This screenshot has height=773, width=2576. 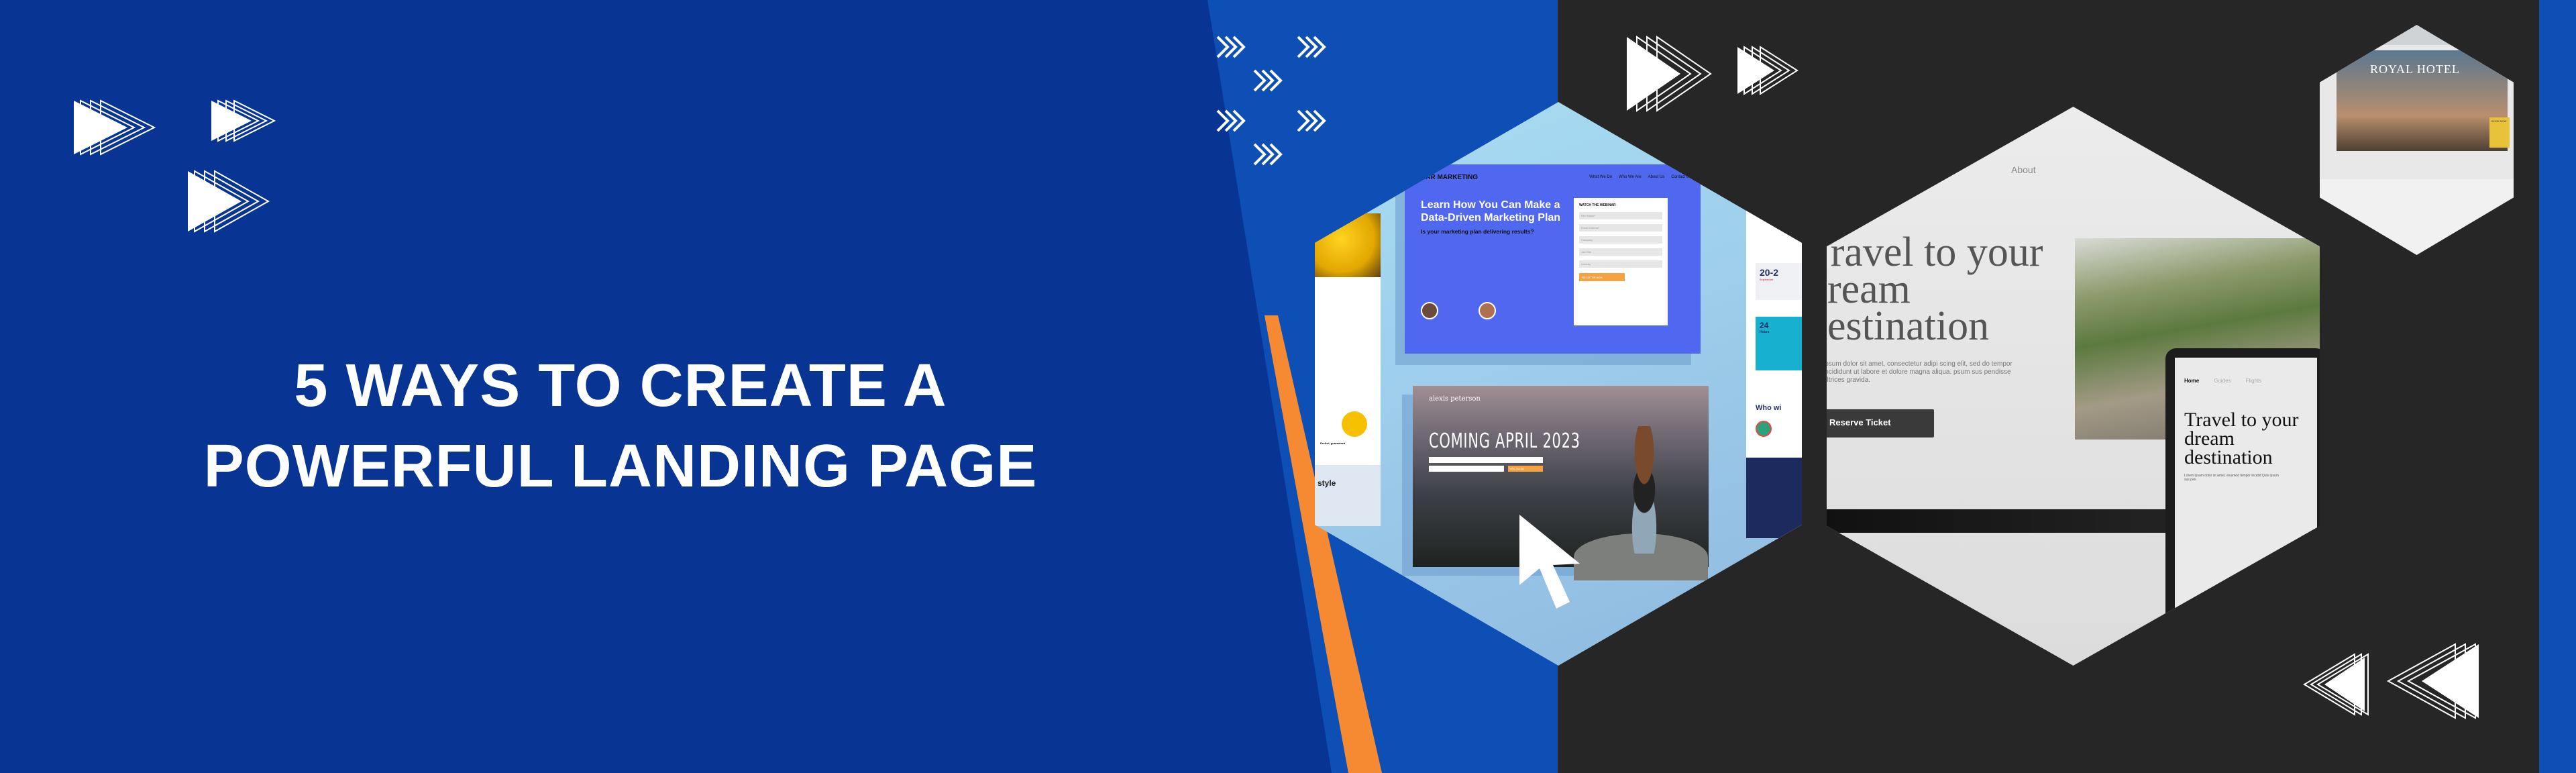 I want to click on form-title: WATCH THE WEBINAR, so click(x=1597, y=205).